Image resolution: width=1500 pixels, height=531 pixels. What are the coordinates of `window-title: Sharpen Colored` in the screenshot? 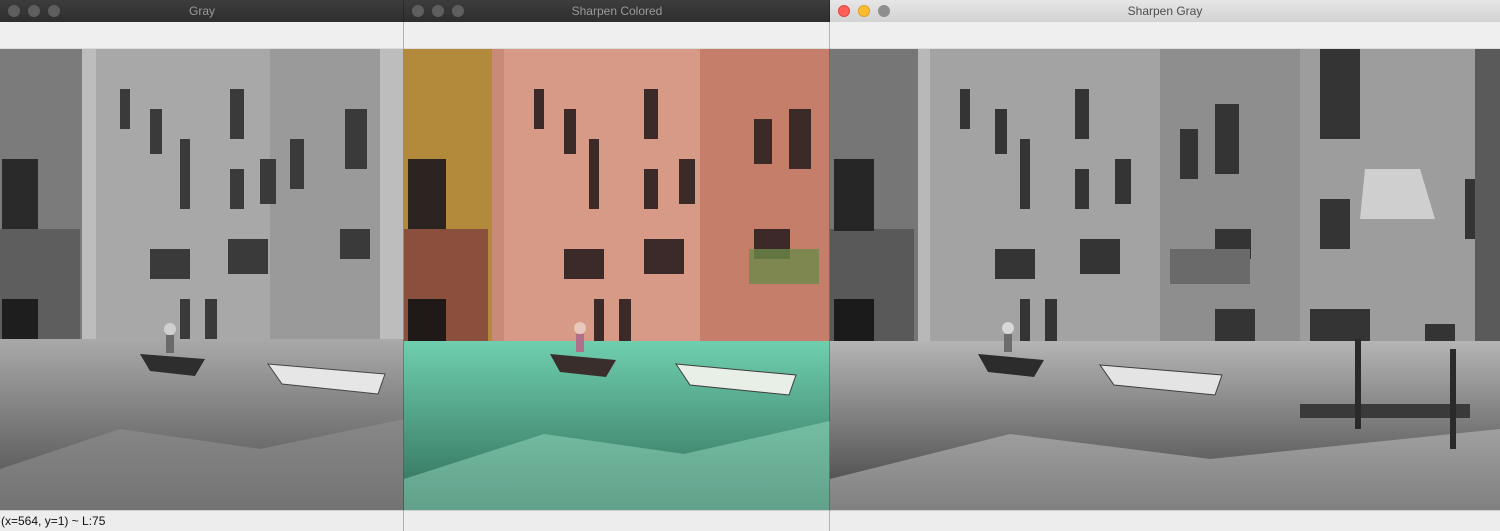 It's located at (617, 11).